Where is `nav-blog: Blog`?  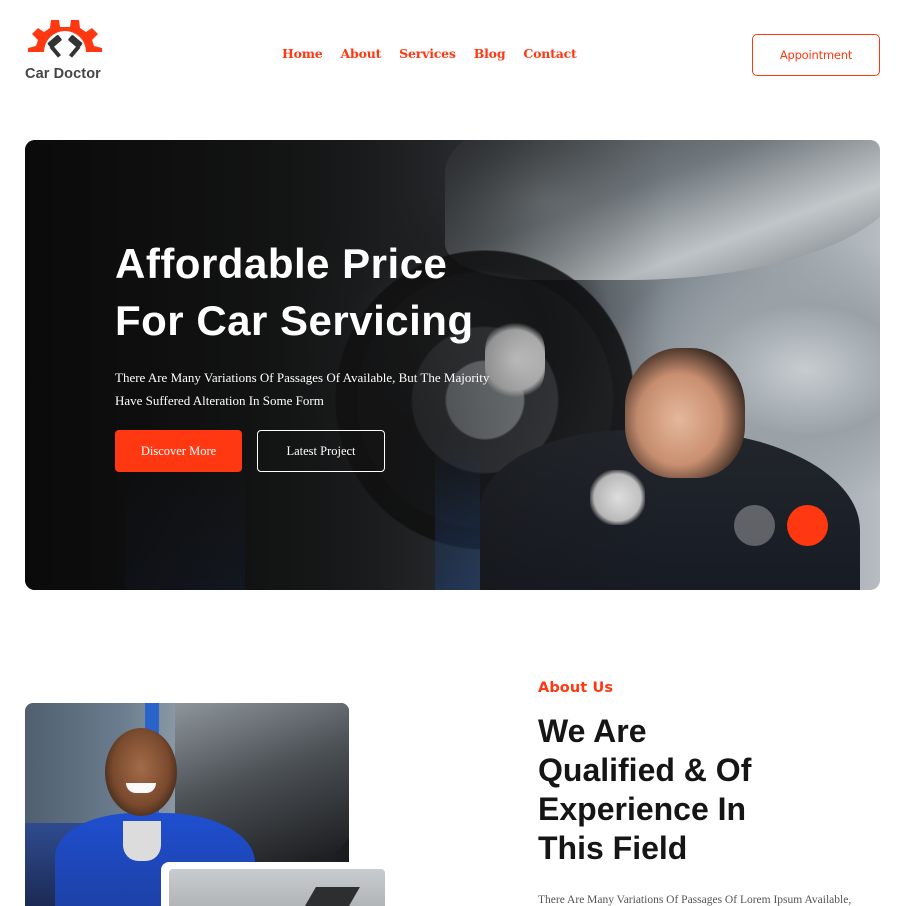
nav-blog: Blog is located at coordinates (490, 53).